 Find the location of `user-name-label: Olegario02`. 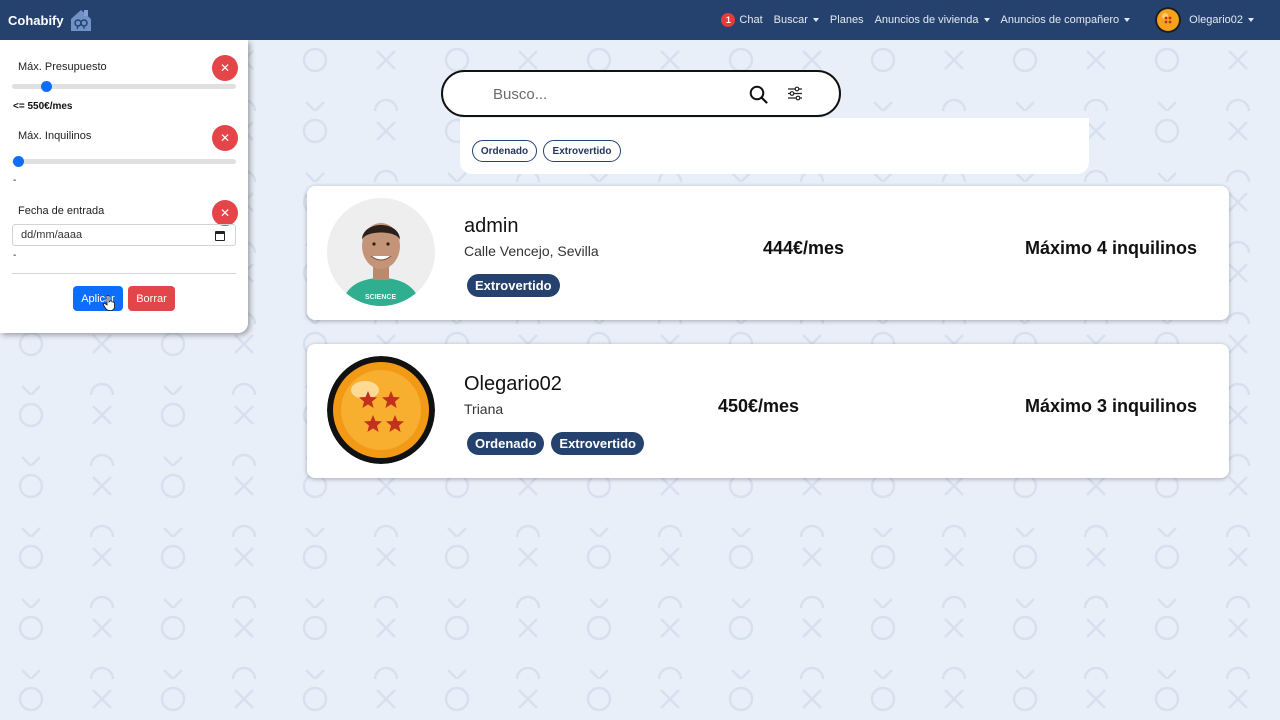

user-name-label: Olegario02 is located at coordinates (1216, 20).